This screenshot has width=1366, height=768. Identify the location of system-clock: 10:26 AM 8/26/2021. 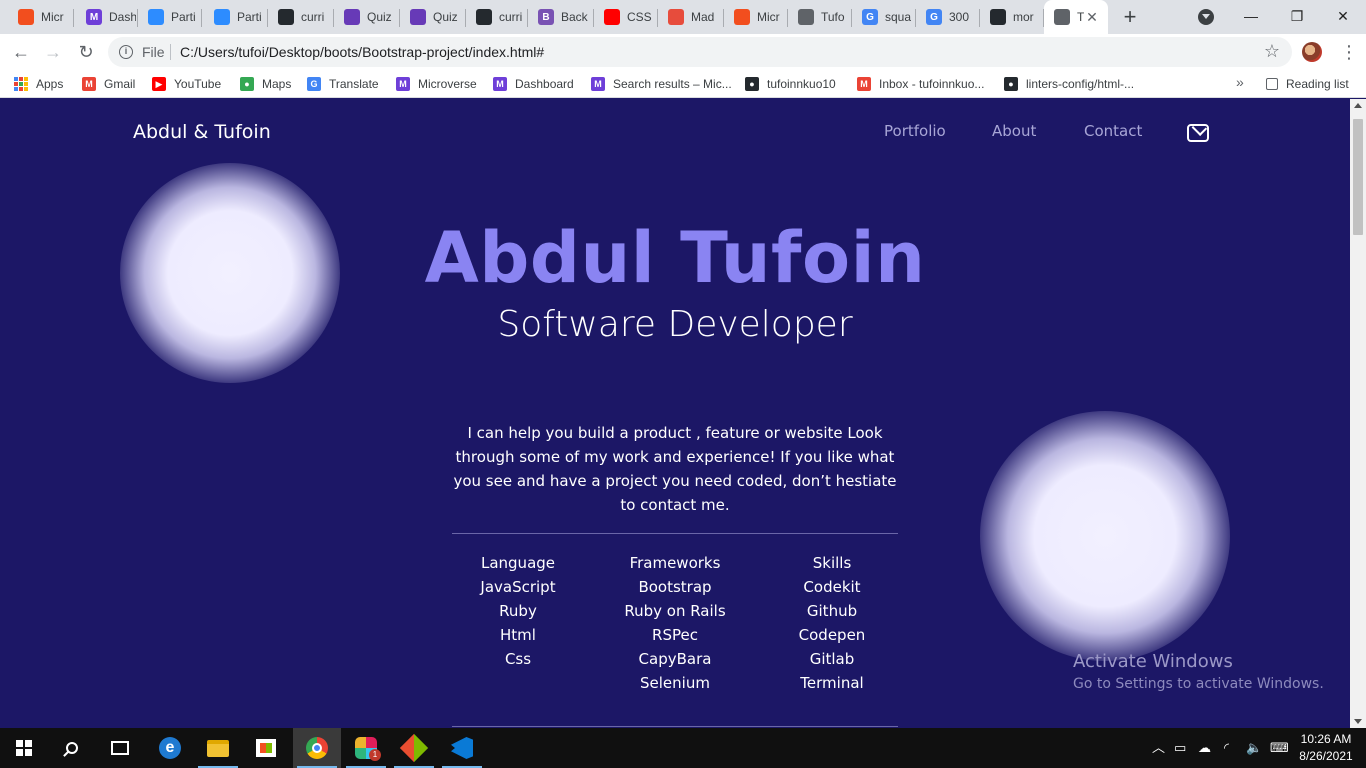
(1326, 748).